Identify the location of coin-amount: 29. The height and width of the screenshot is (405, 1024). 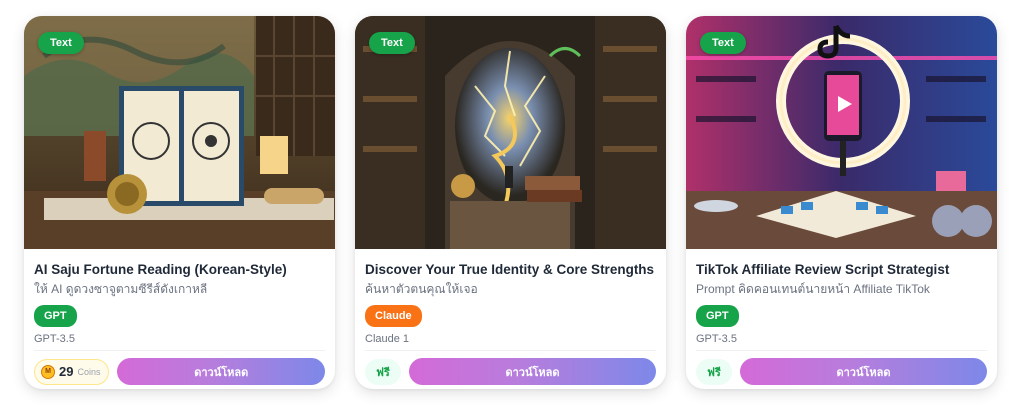
(66, 371).